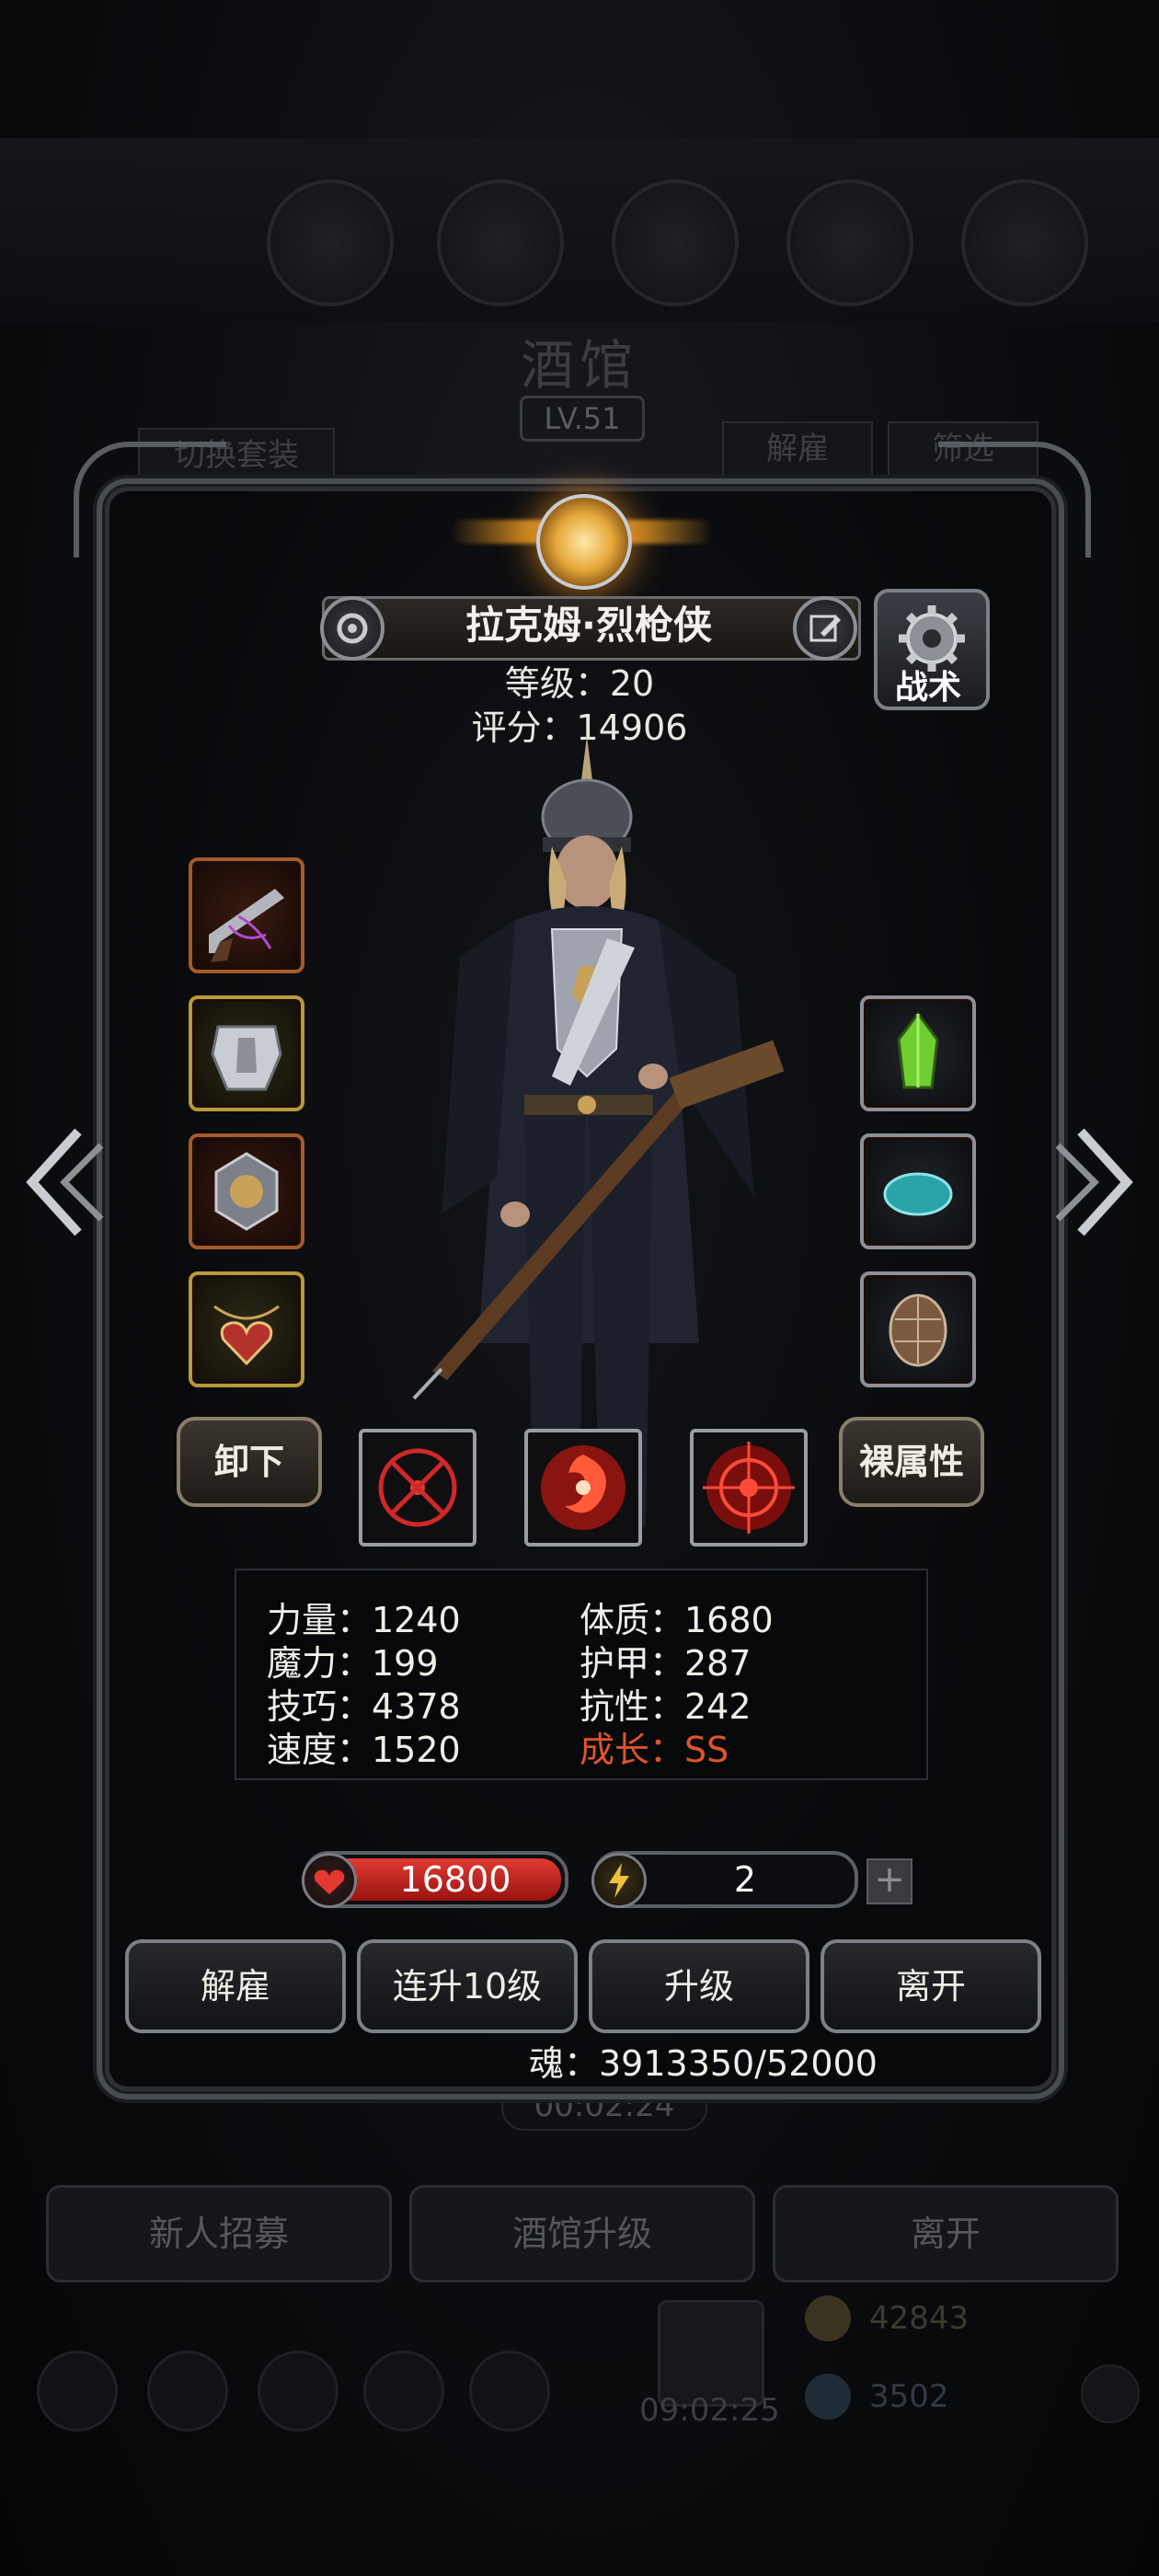 Image resolution: width=1159 pixels, height=2576 pixels. I want to click on heart-necklace-icon, so click(246, 1335).